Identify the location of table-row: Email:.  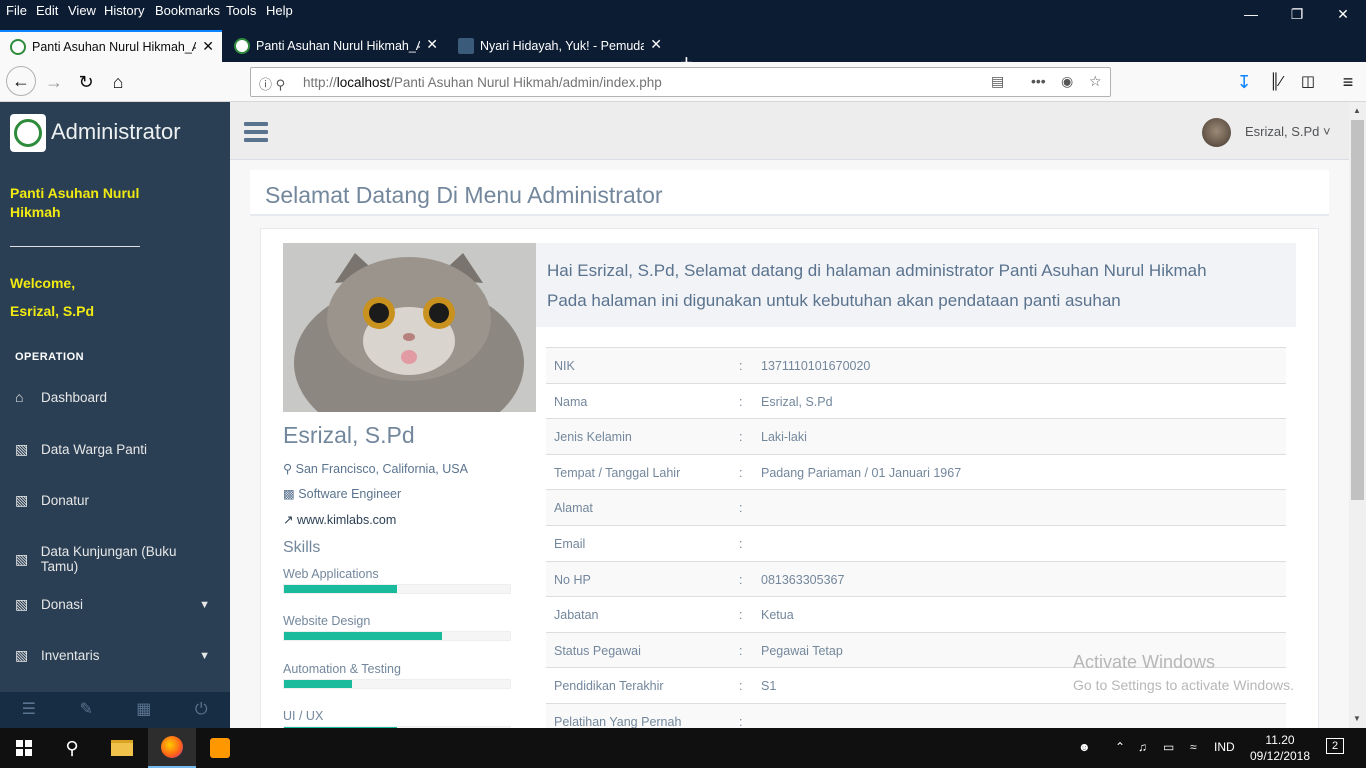
(916, 542).